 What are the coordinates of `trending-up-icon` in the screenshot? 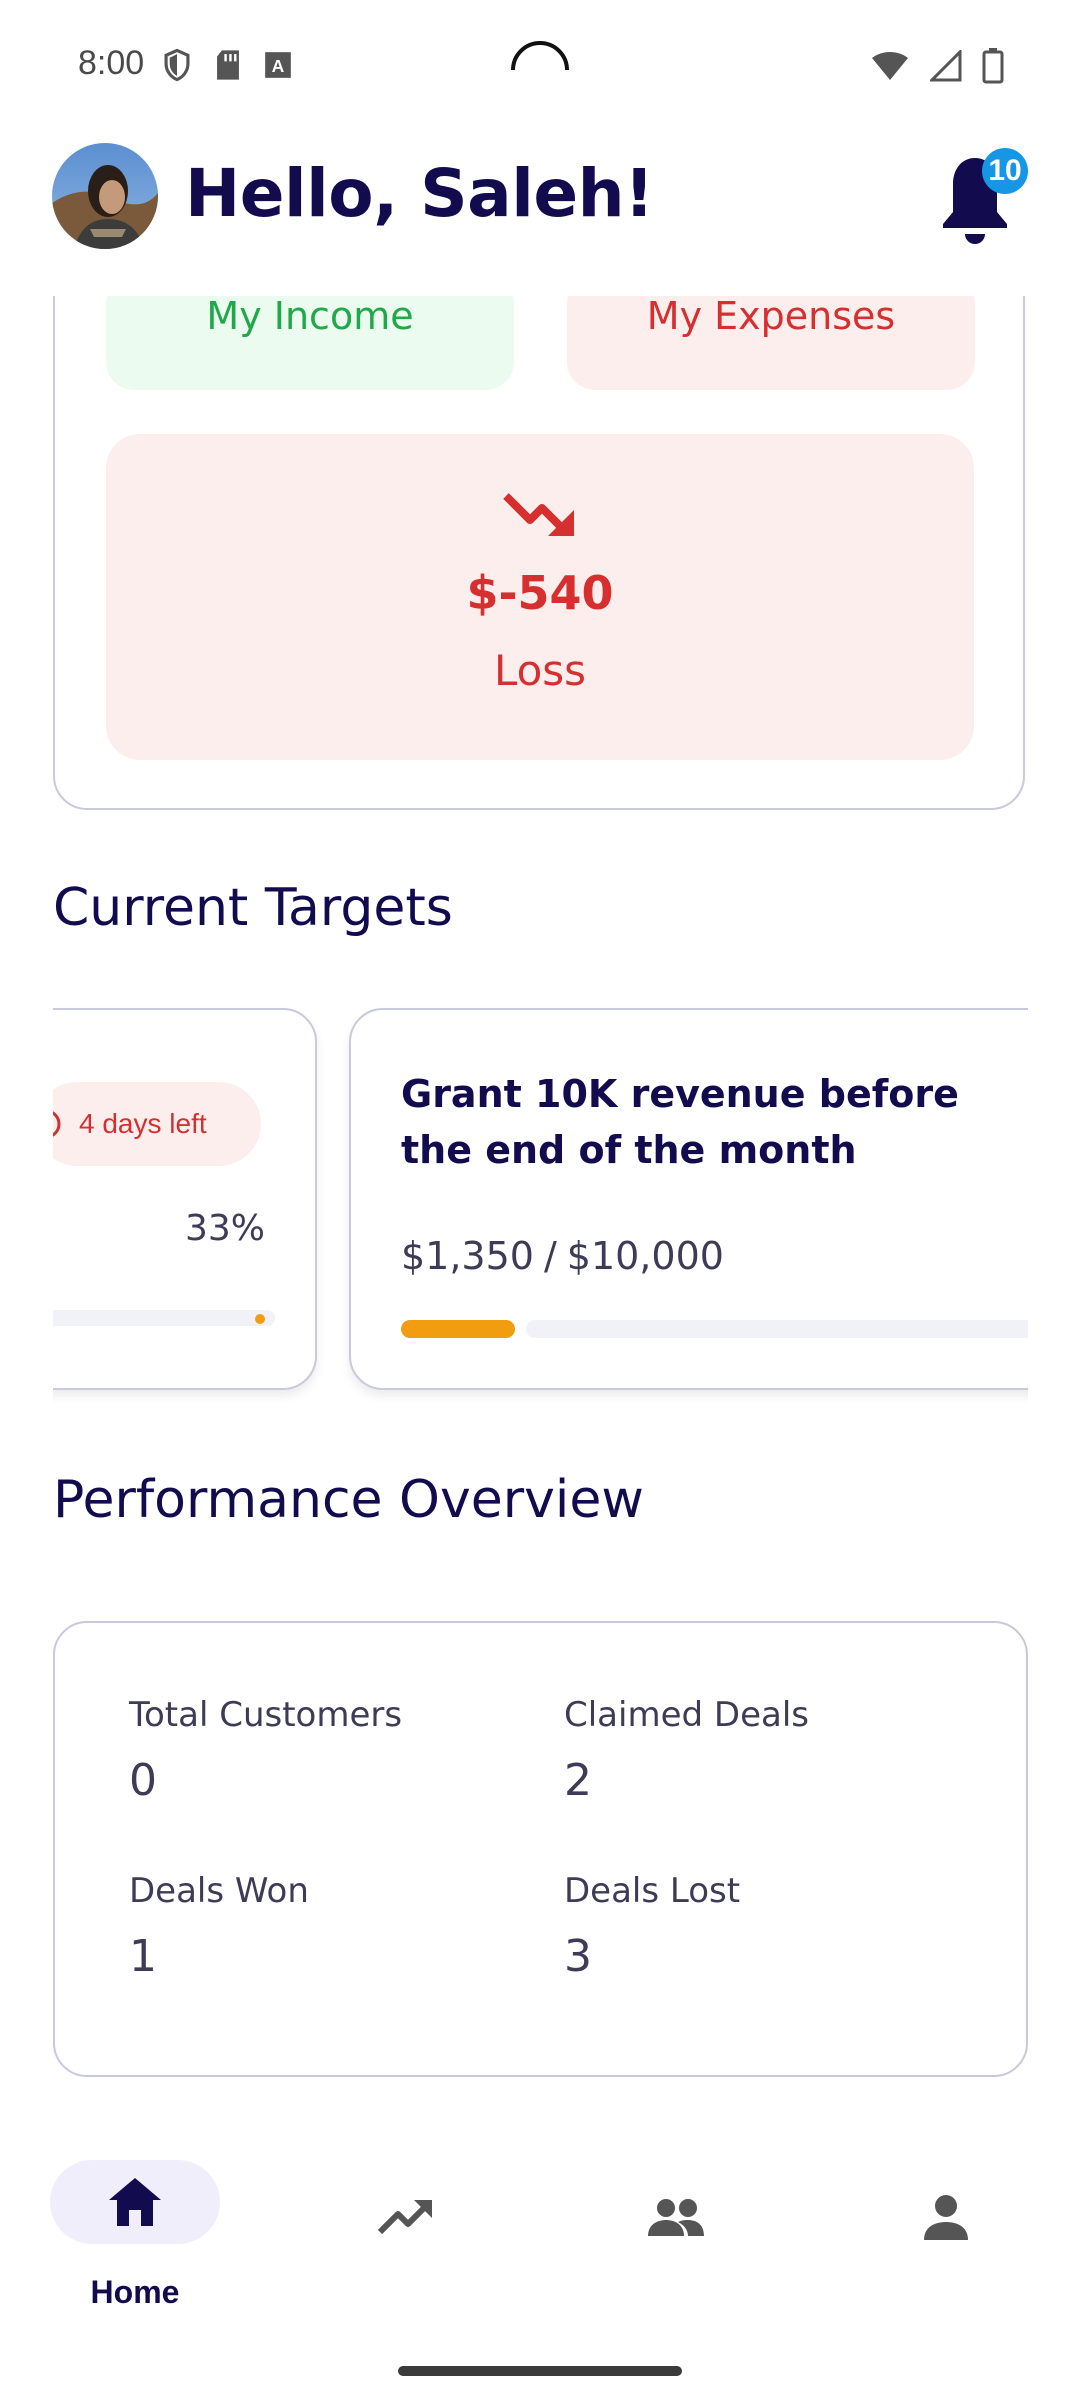 It's located at (406, 2218).